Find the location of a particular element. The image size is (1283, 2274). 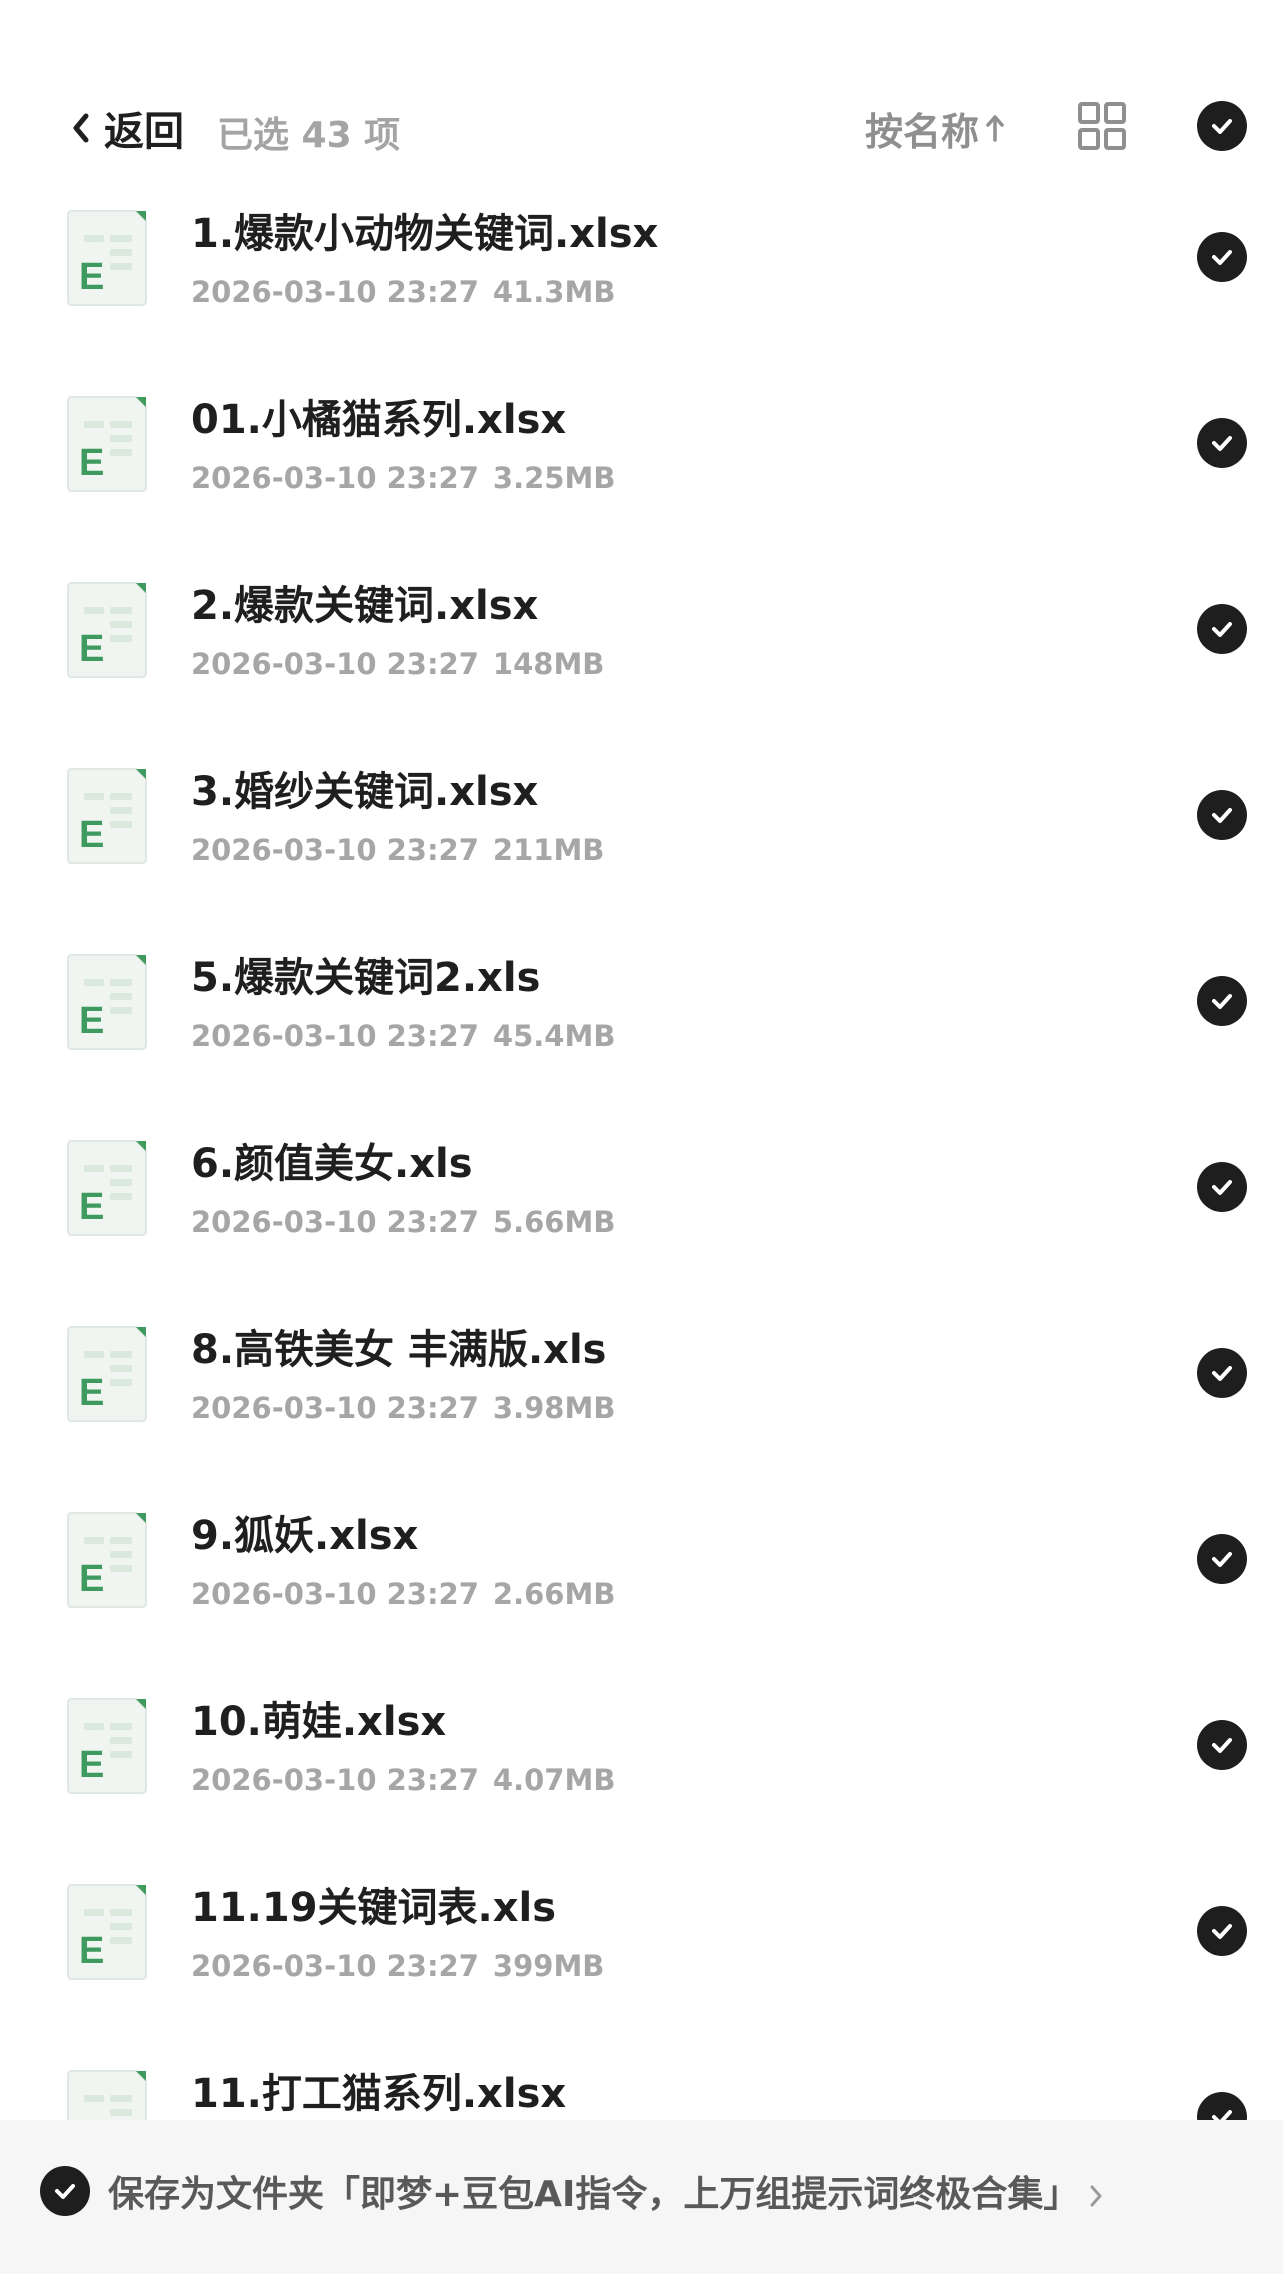

arrow-up-icon is located at coordinates (995, 128).